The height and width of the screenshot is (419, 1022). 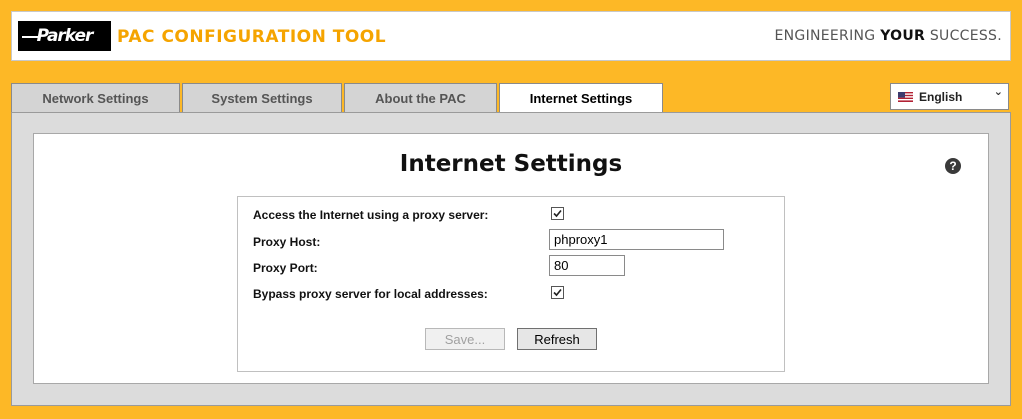 I want to click on tagline: ENGINEERING YOUR SUCCESS., so click(x=889, y=36).